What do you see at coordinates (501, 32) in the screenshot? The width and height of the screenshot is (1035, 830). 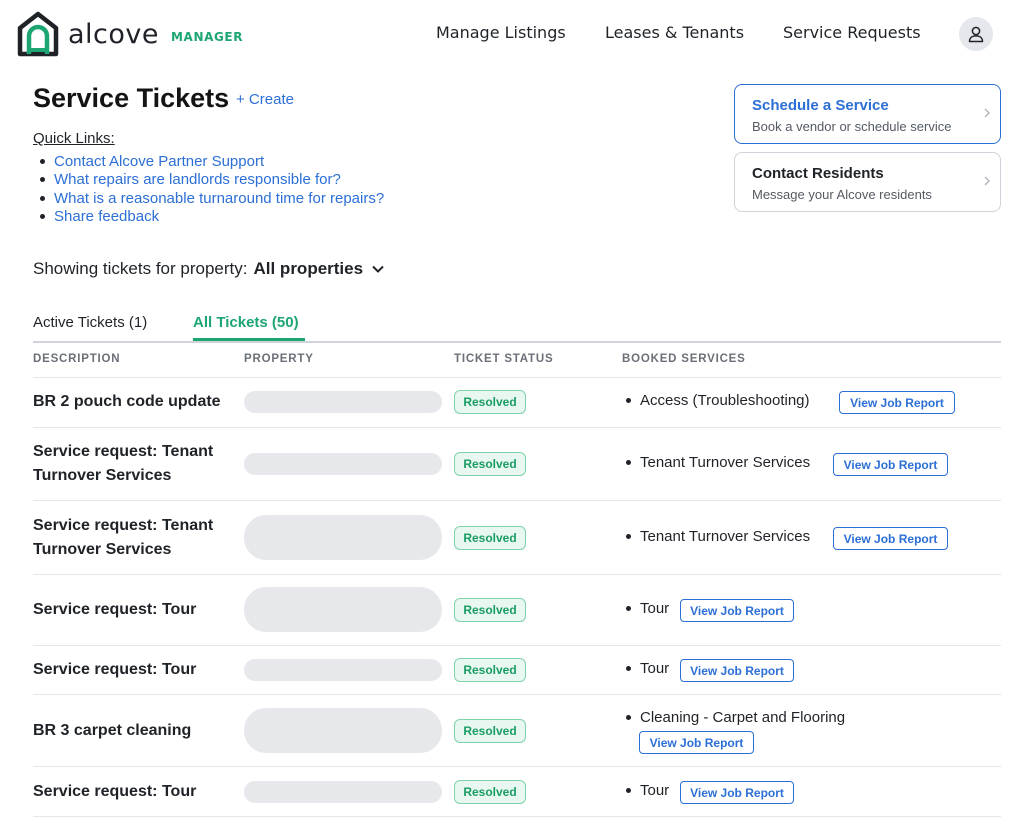 I see `nav-manage-listings: Manage Listings` at bounding box center [501, 32].